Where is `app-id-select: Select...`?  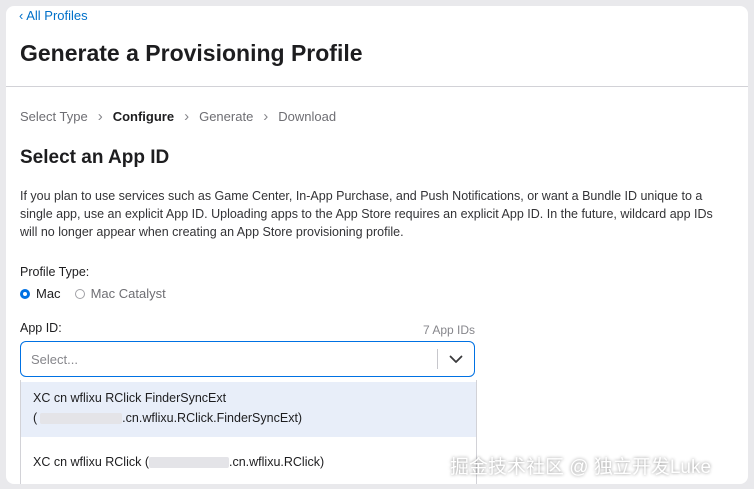 app-id-select: Select... is located at coordinates (247, 359).